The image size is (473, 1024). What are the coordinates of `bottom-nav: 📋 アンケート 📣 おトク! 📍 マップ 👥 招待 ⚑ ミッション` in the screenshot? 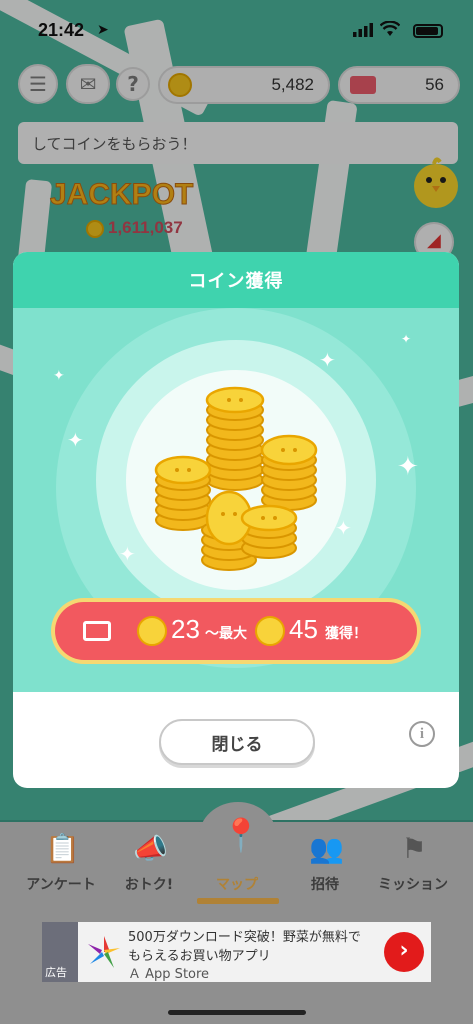 It's located at (236, 858).